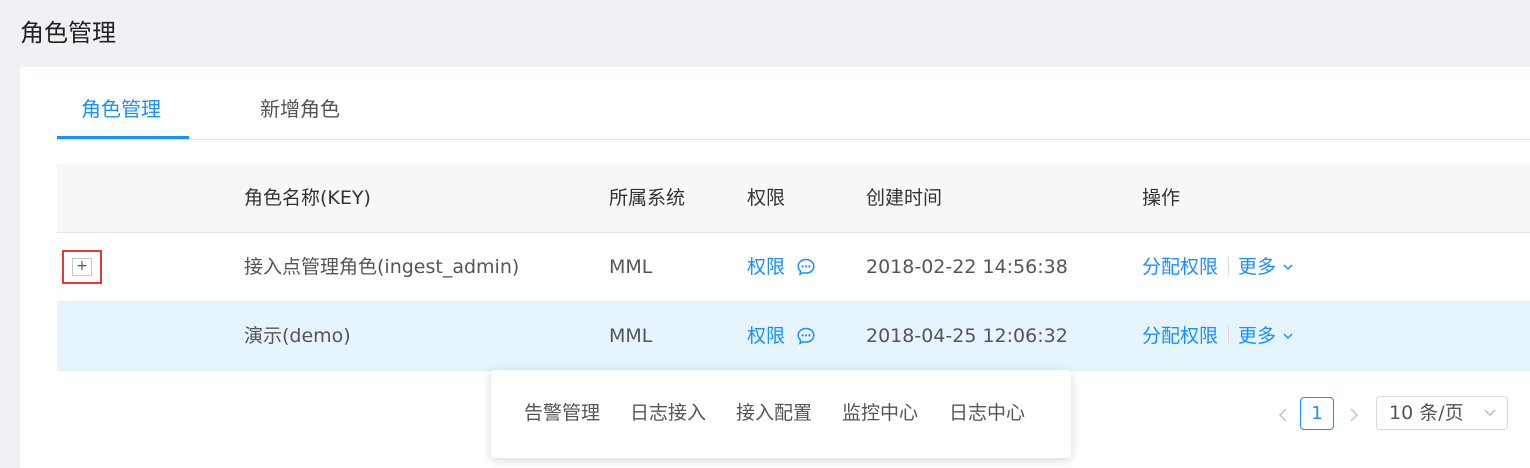 The image size is (1530, 468). Describe the element at coordinates (668, 413) in the screenshot. I see `popover-item: 日志接入` at that location.